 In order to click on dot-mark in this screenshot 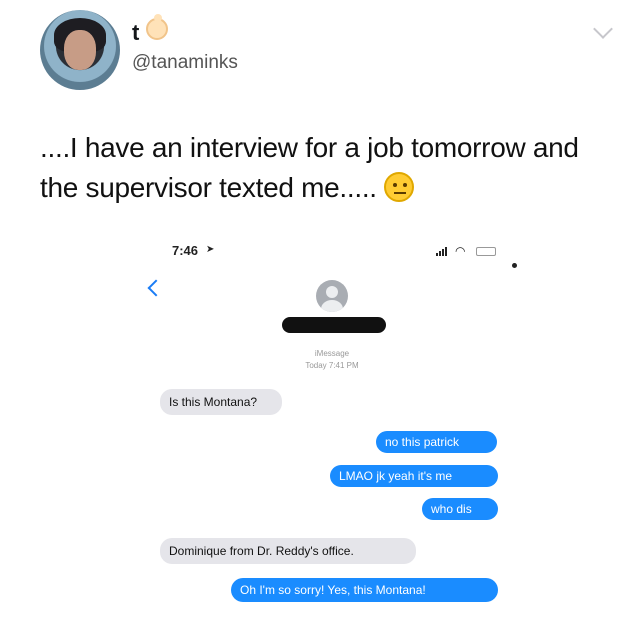, I will do `click(514, 265)`.